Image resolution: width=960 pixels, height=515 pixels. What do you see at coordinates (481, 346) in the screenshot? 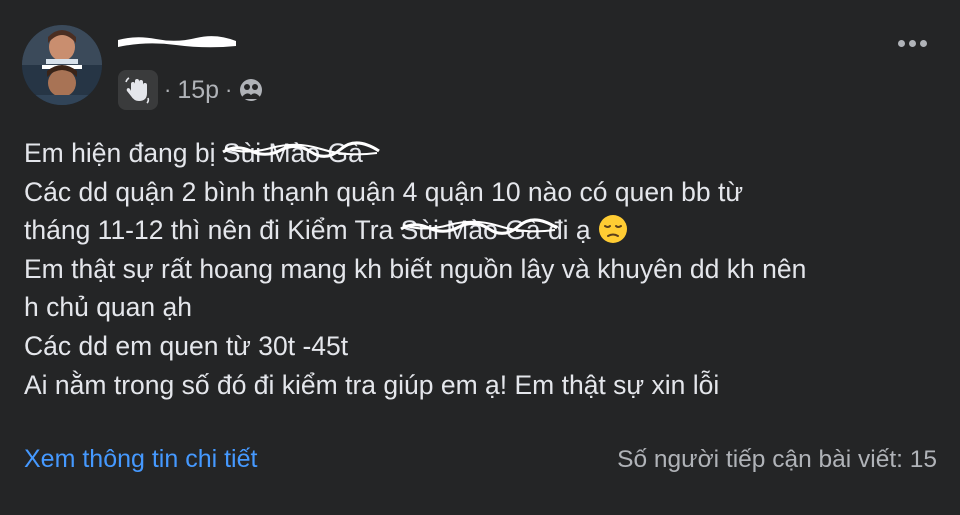
I see `post-line: Các dd em quen từ 30t -45t` at bounding box center [481, 346].